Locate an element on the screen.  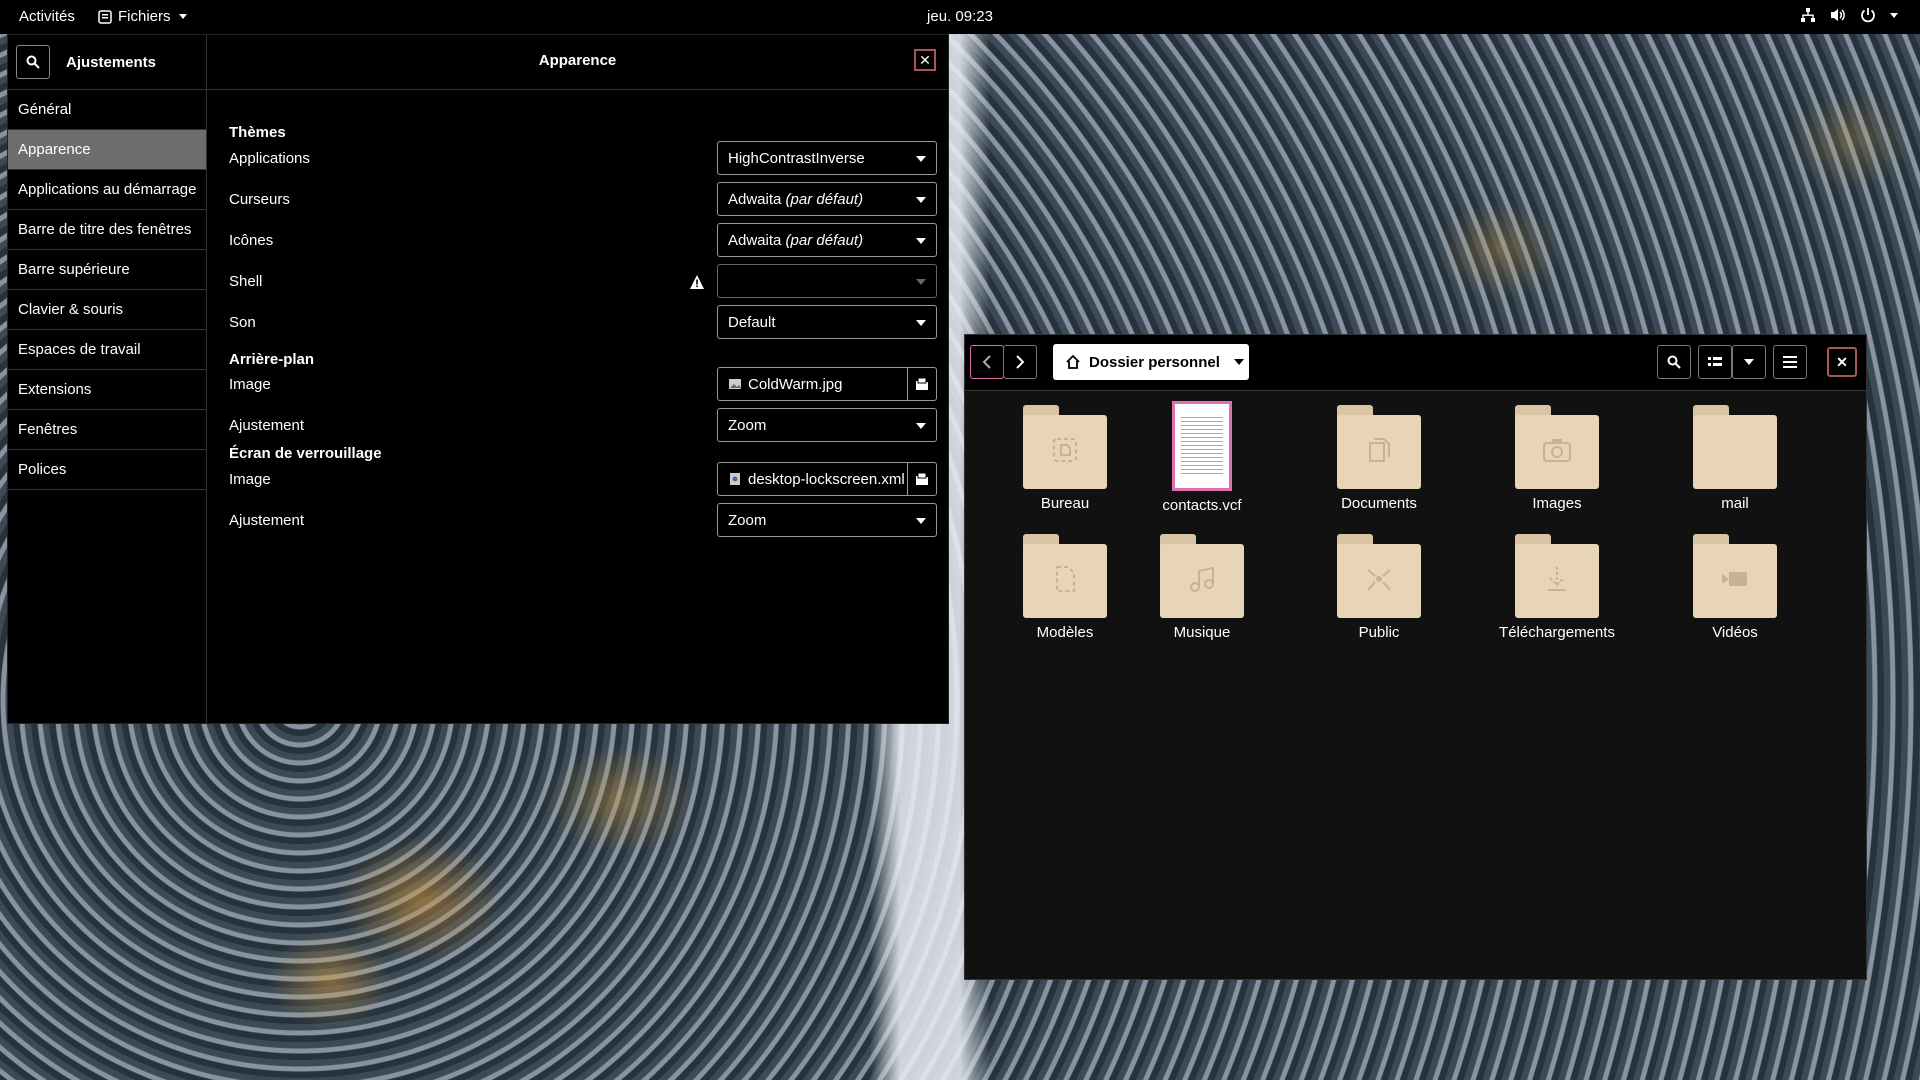
file-item: Téléchargements is located at coordinates (1557, 585).